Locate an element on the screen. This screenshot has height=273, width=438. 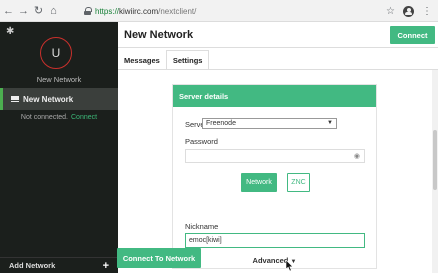
star-icon: ☆ is located at coordinates (390, 11).